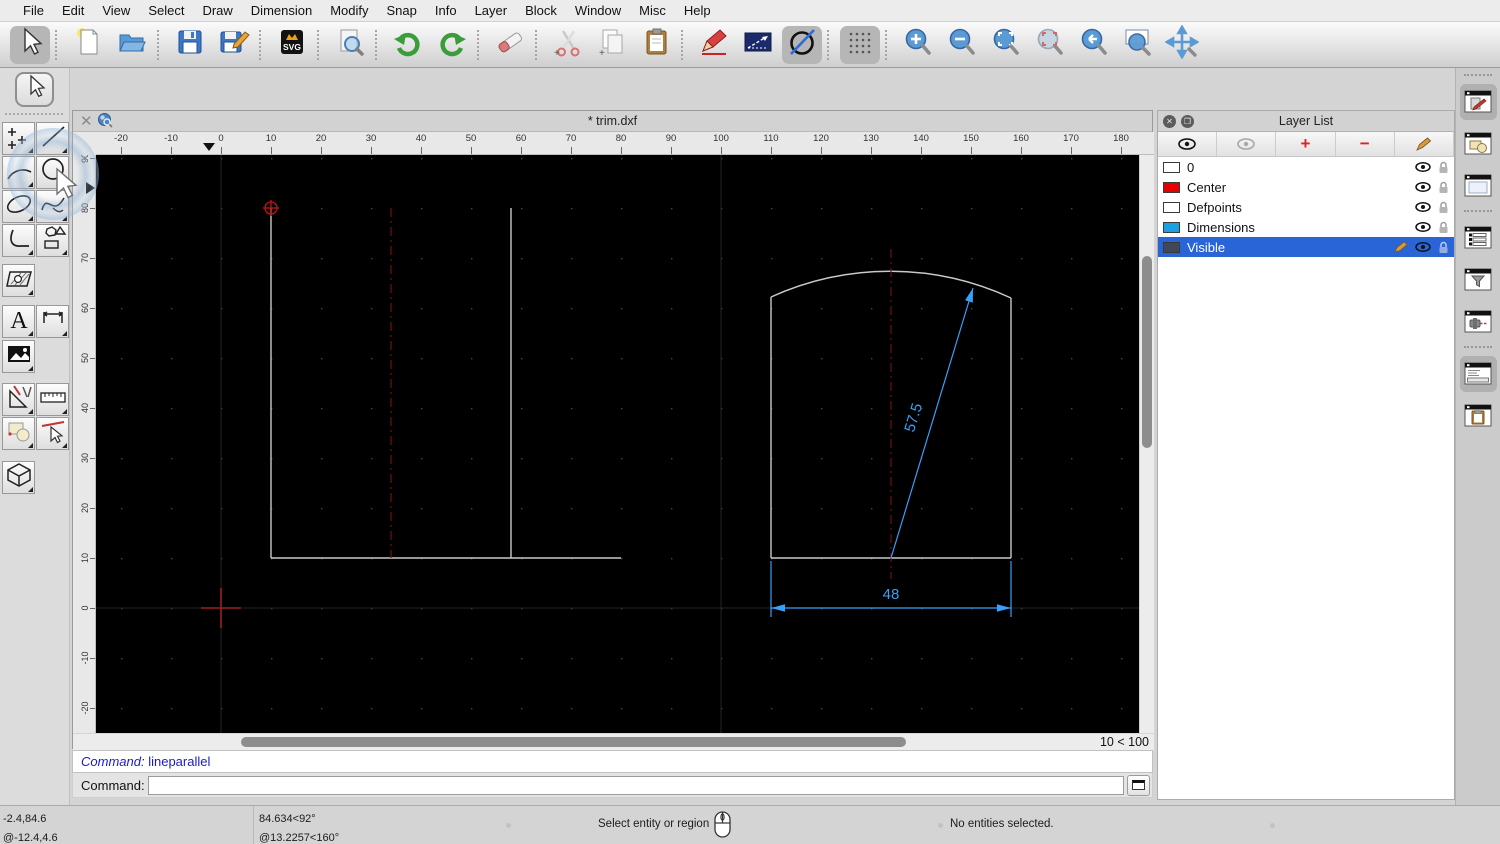  What do you see at coordinates (349, 10) in the screenshot?
I see `menu-item-modify: Modify` at bounding box center [349, 10].